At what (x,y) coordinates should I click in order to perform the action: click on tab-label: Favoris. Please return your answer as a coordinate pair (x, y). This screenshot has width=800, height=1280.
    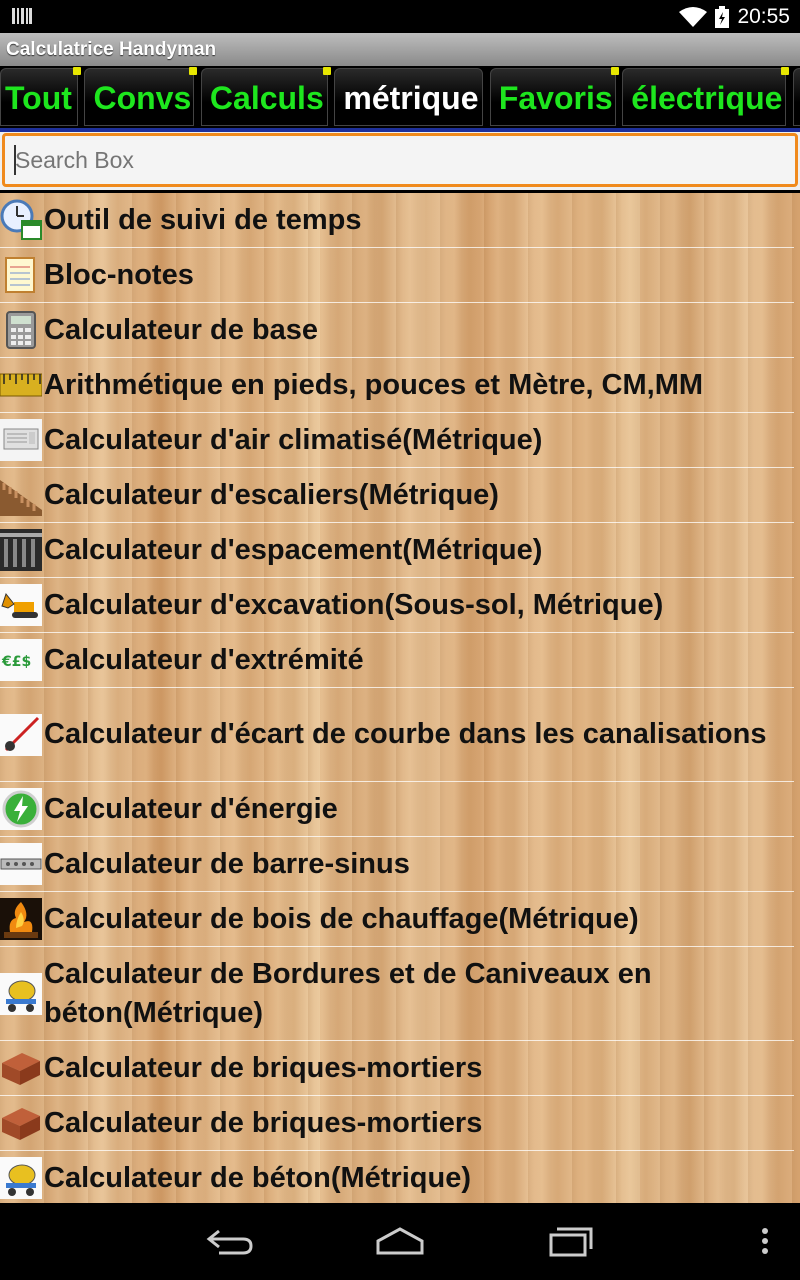
    Looking at the image, I should click on (555, 98).